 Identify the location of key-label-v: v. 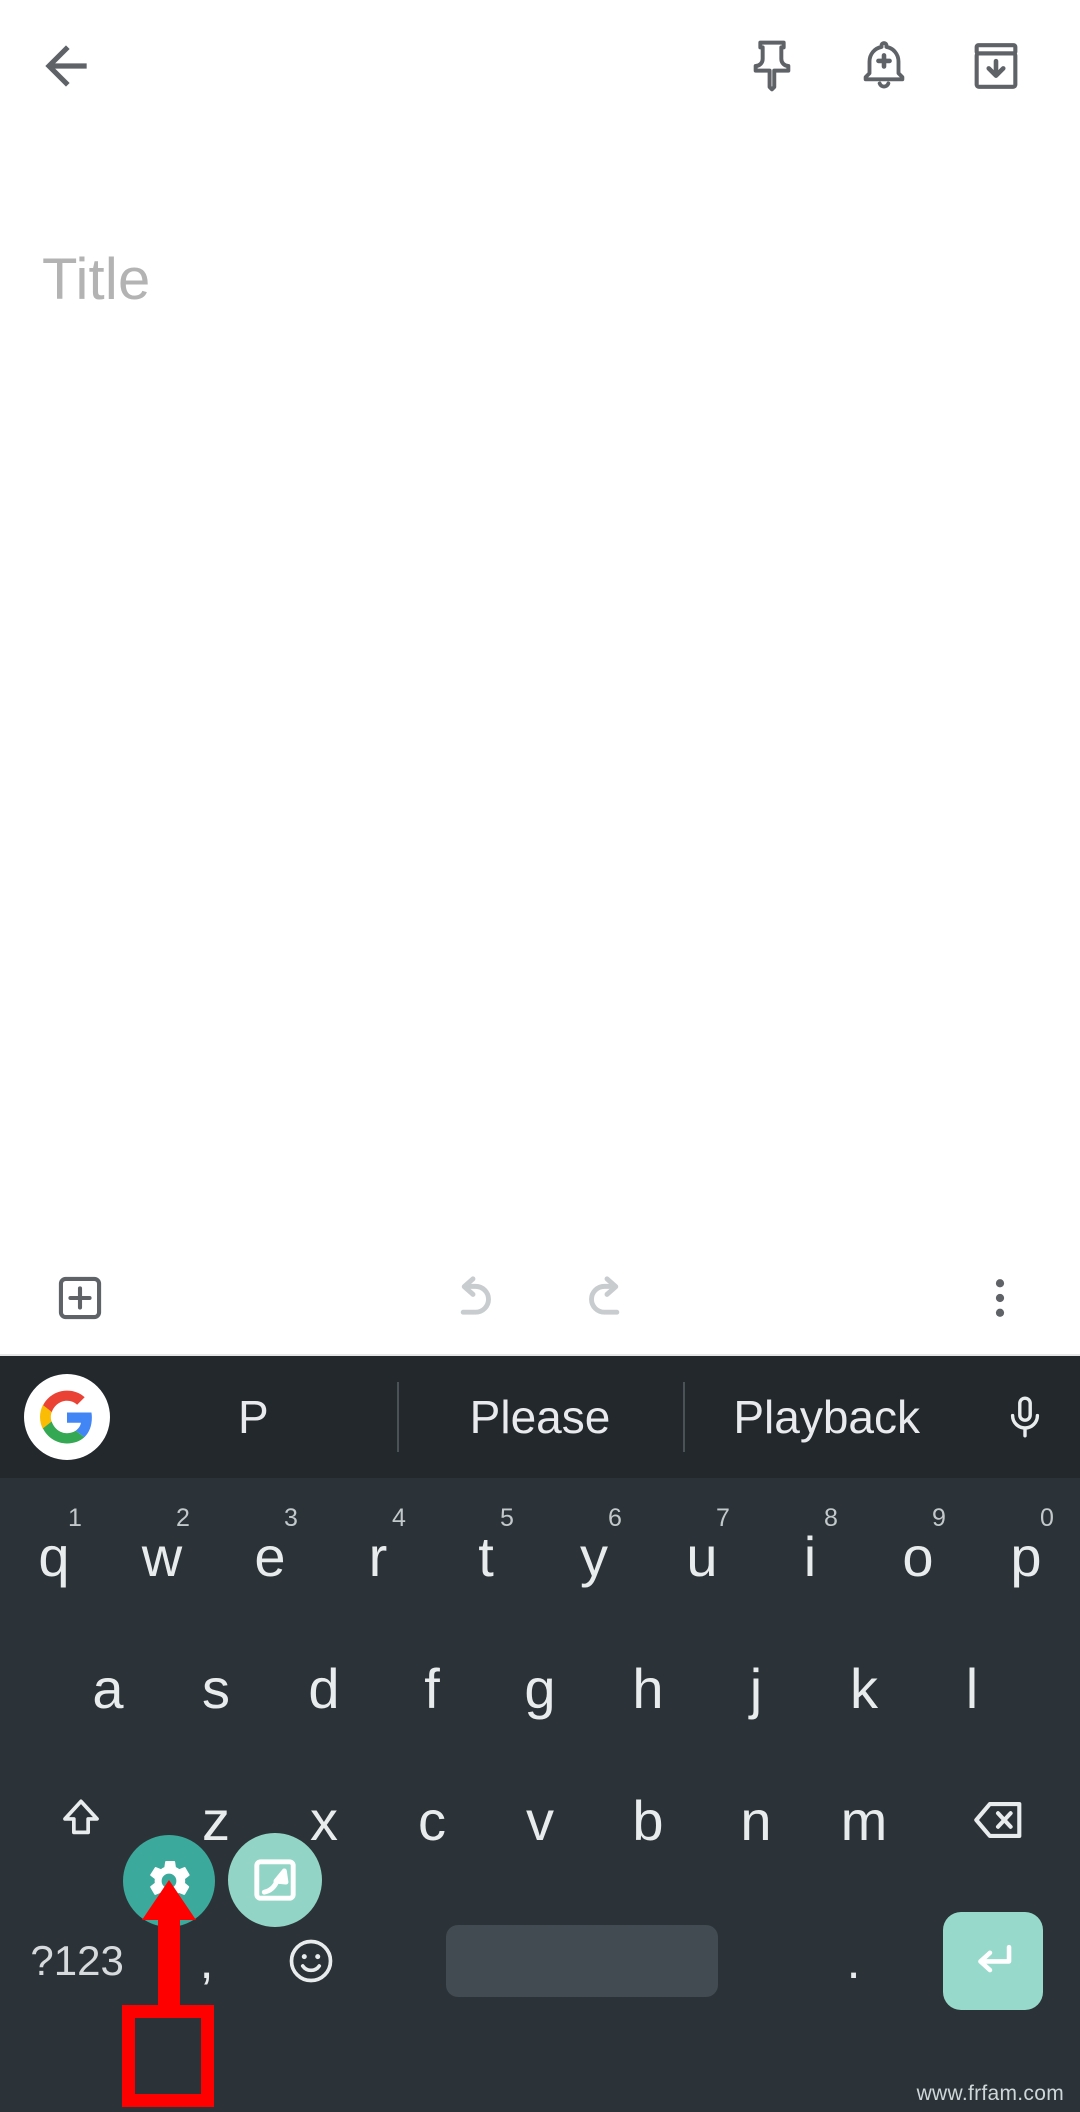
(540, 1820).